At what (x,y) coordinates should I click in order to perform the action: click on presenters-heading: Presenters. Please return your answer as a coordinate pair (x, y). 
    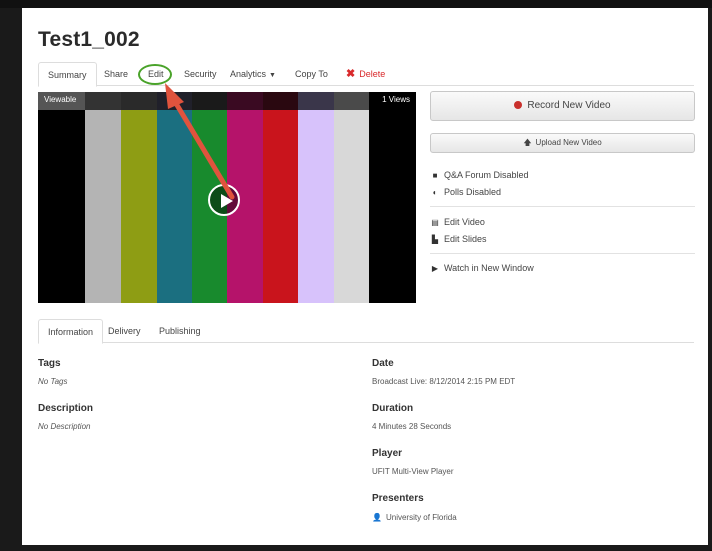
    Looking at the image, I should click on (398, 498).